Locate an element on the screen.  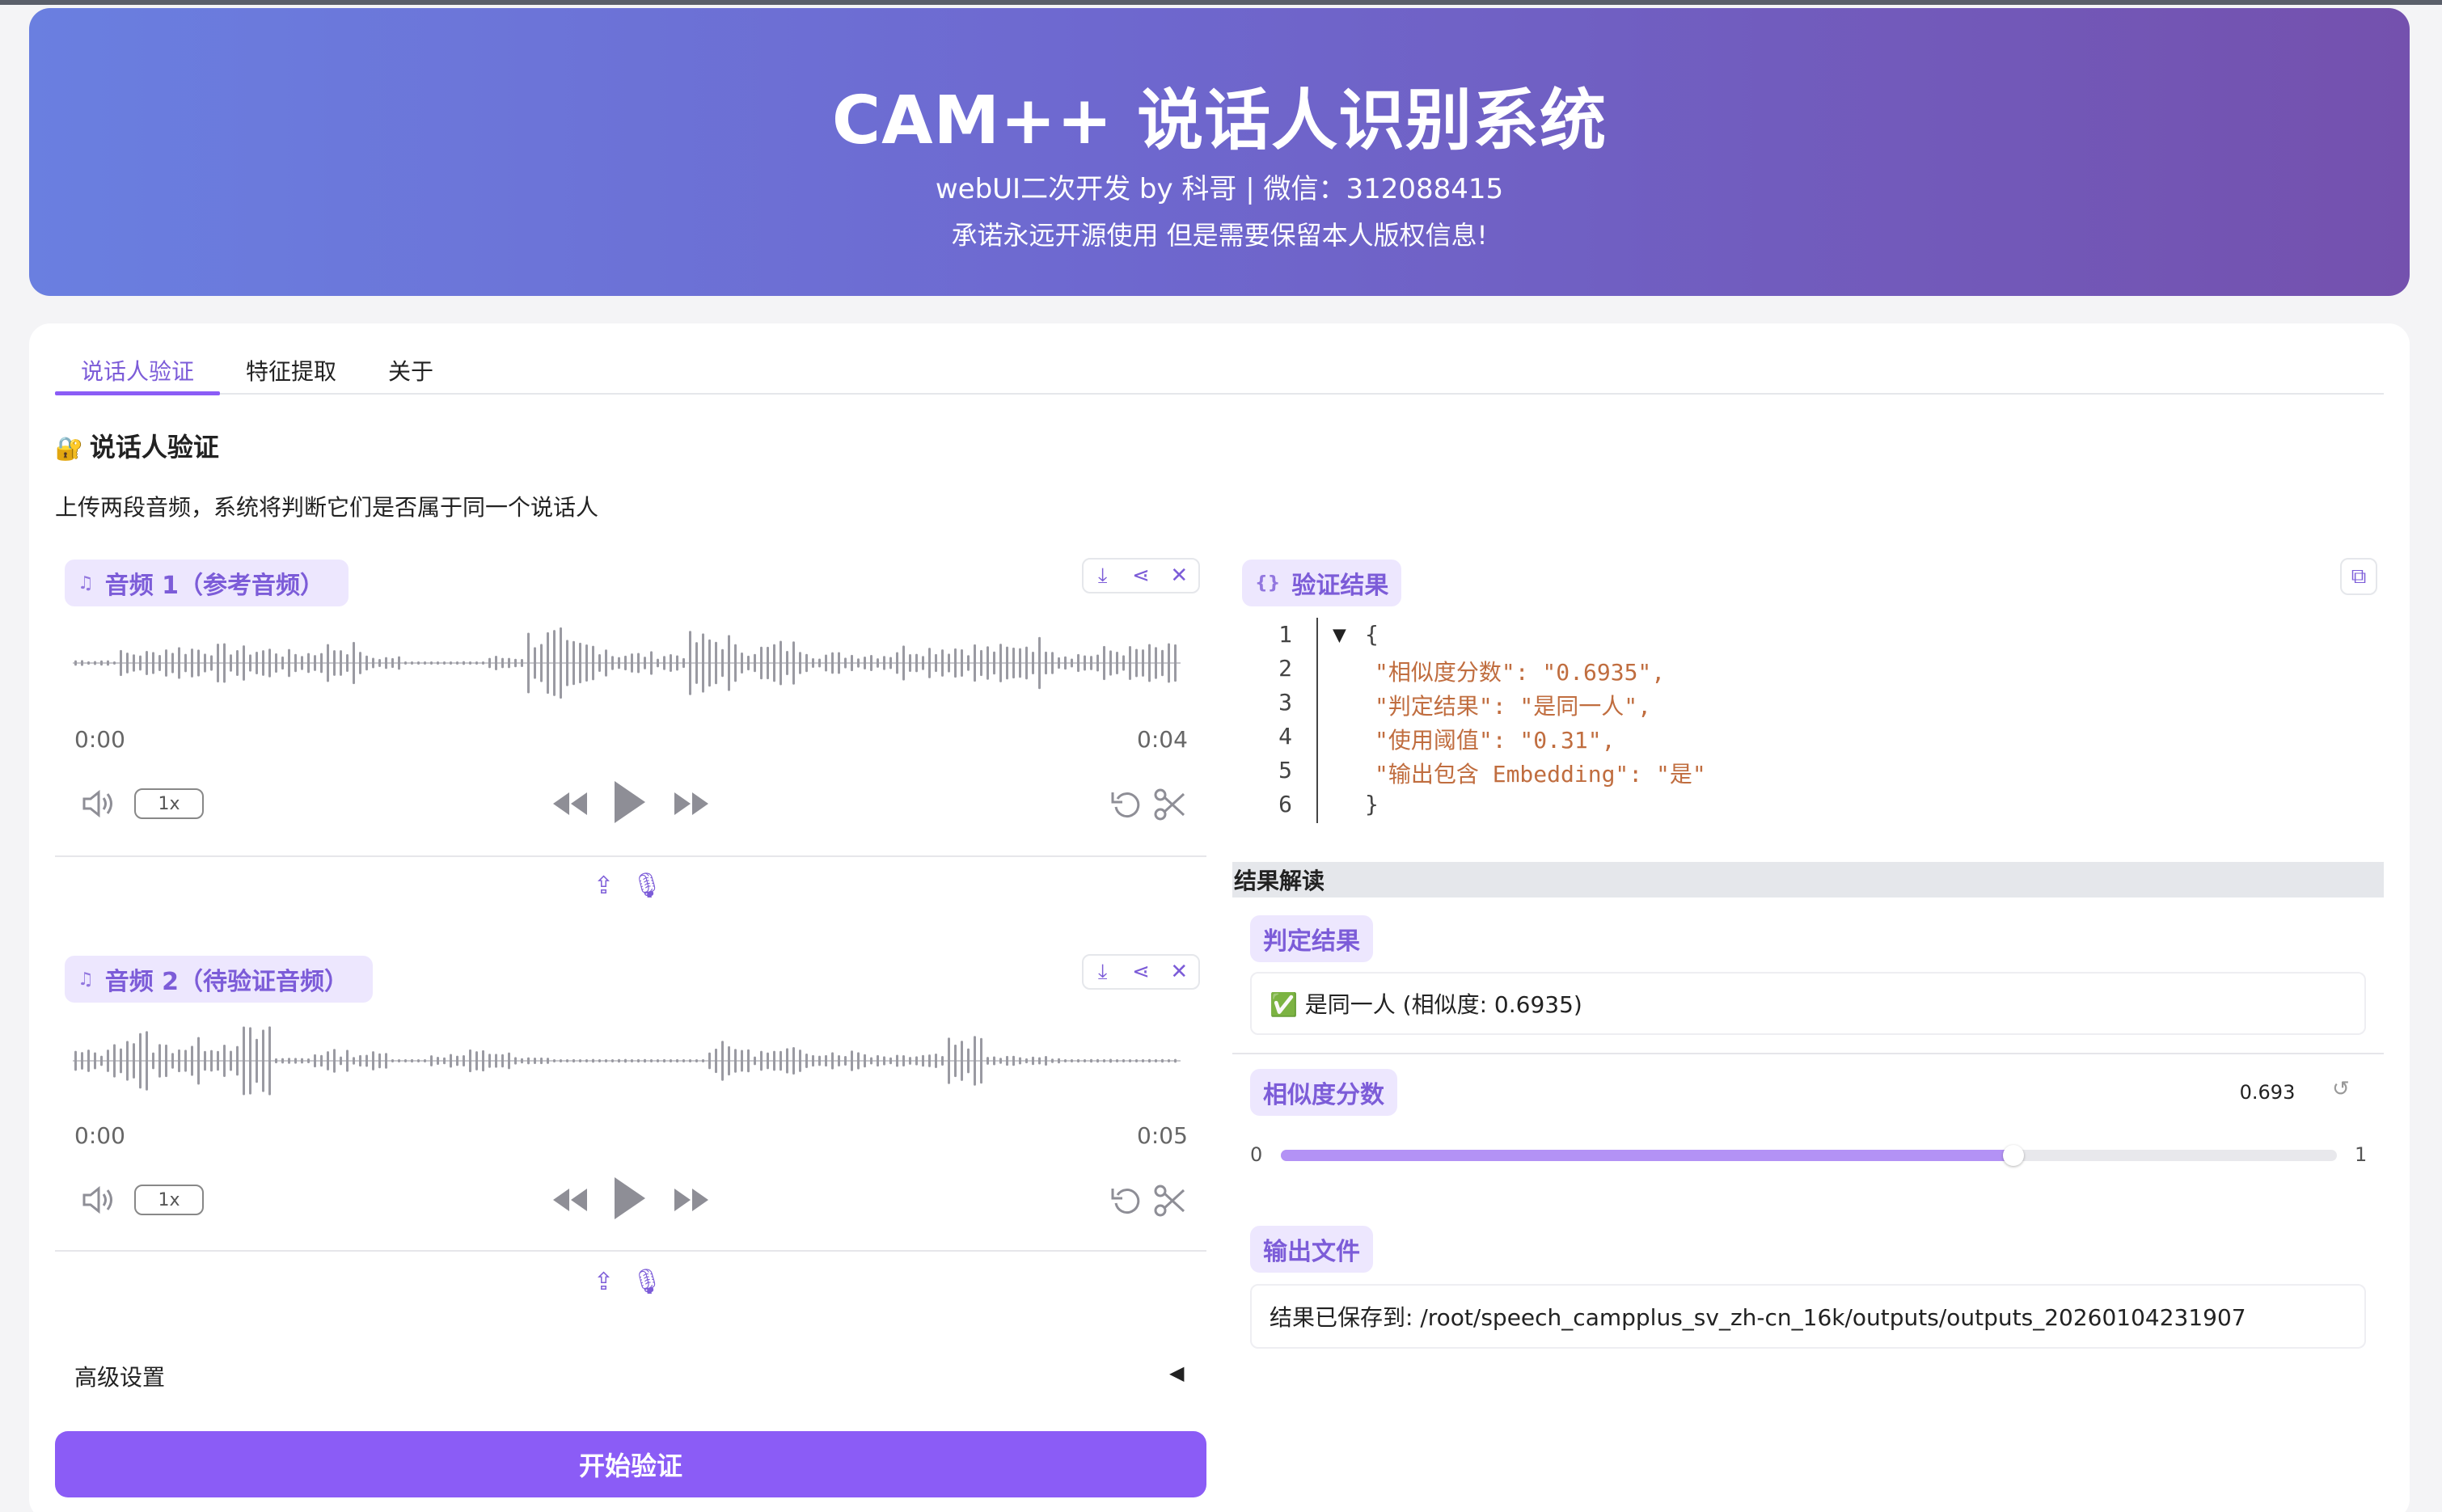
json-line: "输出包含 Embedding": "是" is located at coordinates (1540, 774).